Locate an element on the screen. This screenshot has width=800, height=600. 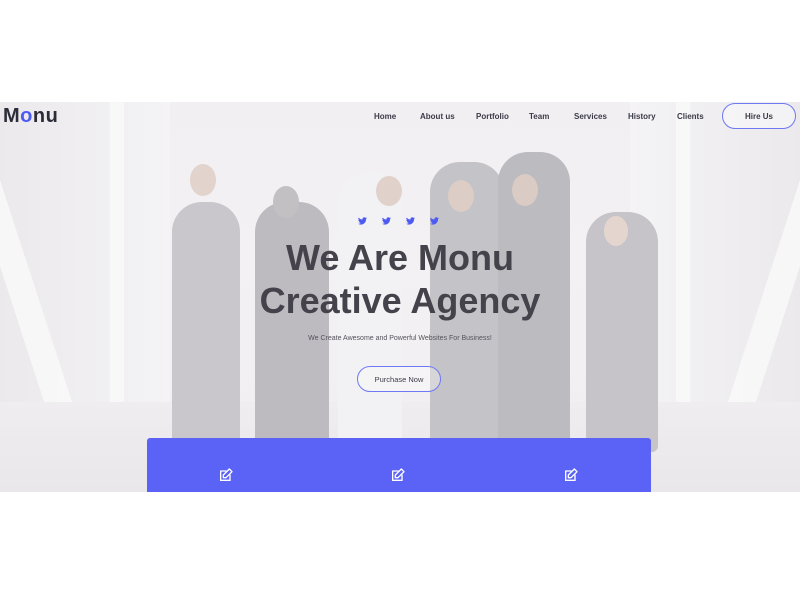
features-panel is located at coordinates (399, 465).